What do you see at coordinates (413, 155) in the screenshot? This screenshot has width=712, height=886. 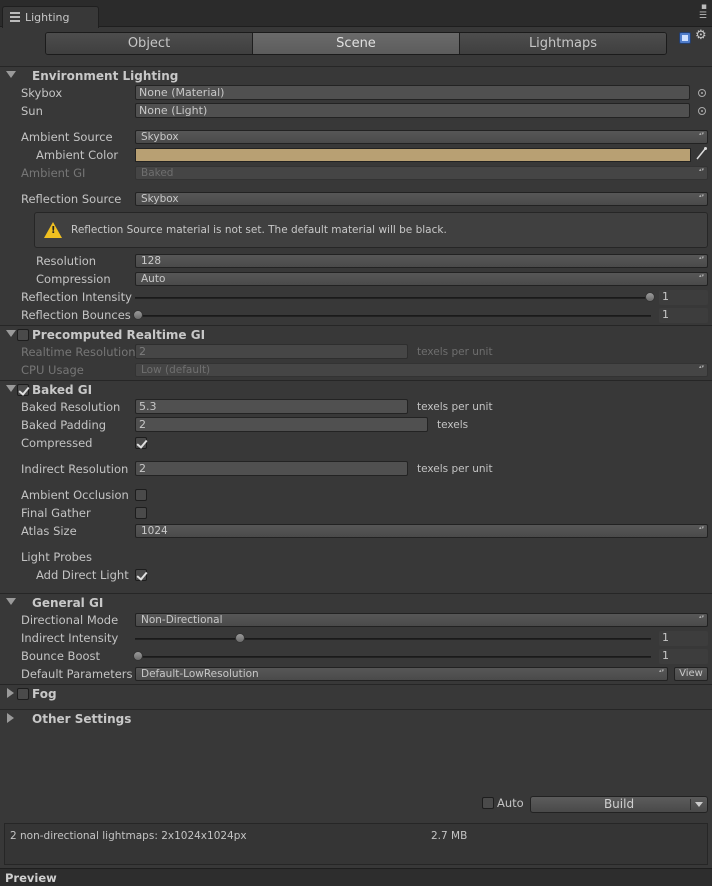 I see `ambient-color-swatch` at bounding box center [413, 155].